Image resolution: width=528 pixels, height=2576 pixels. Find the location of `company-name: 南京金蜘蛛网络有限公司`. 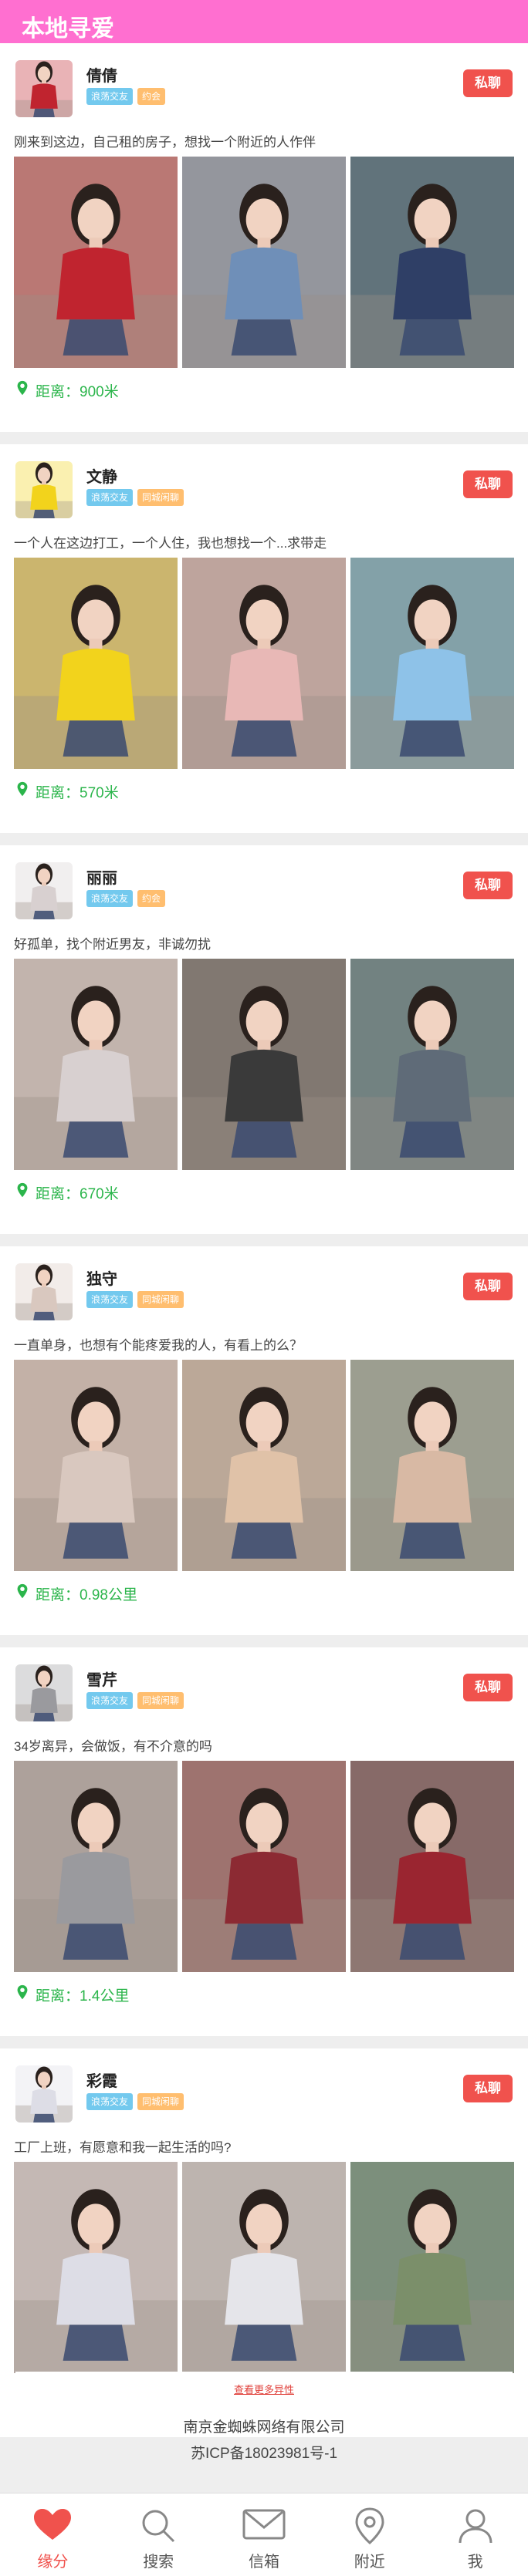

company-name: 南京金蜘蛛网络有限公司 is located at coordinates (264, 2427).